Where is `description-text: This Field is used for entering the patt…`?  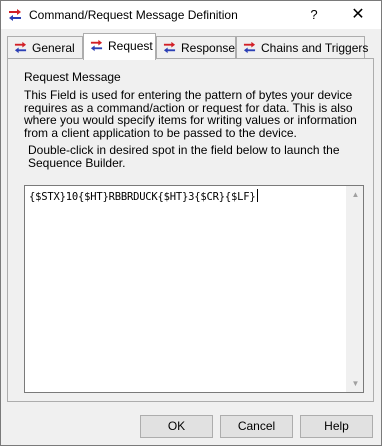
description-text: This Field is used for entering the patt… is located at coordinates (190, 114).